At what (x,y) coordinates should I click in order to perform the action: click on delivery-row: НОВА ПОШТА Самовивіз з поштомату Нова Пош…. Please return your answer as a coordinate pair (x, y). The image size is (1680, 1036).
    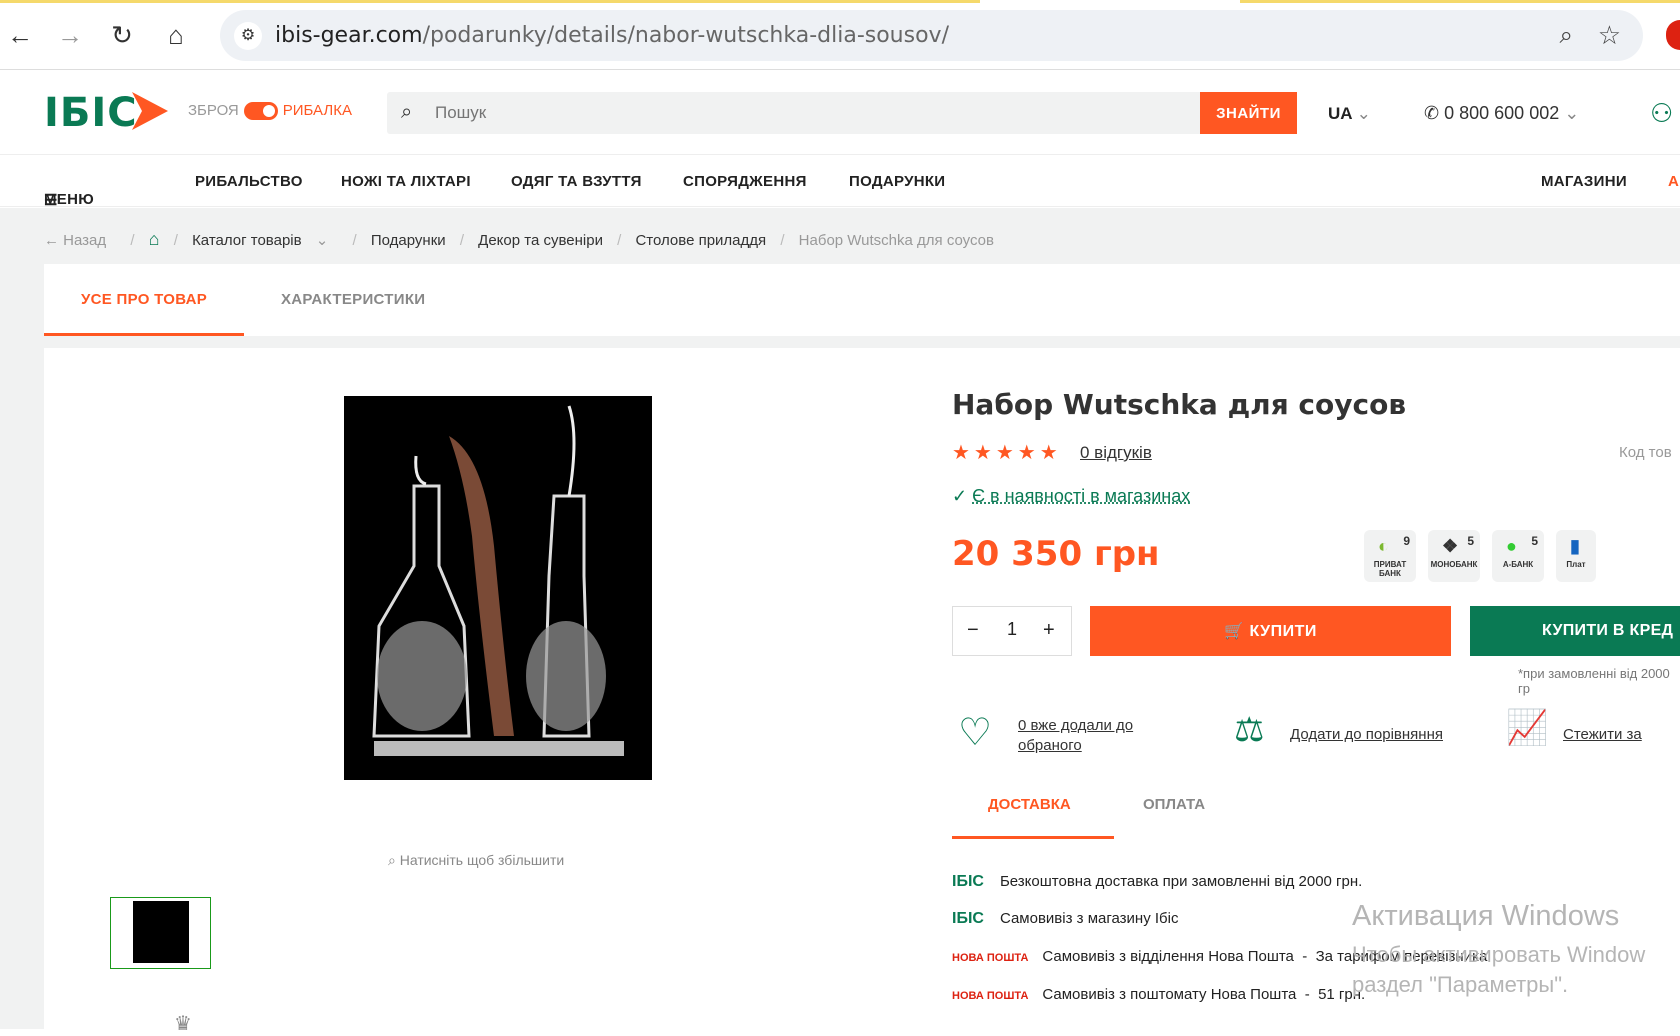
    Looking at the image, I should click on (1159, 994).